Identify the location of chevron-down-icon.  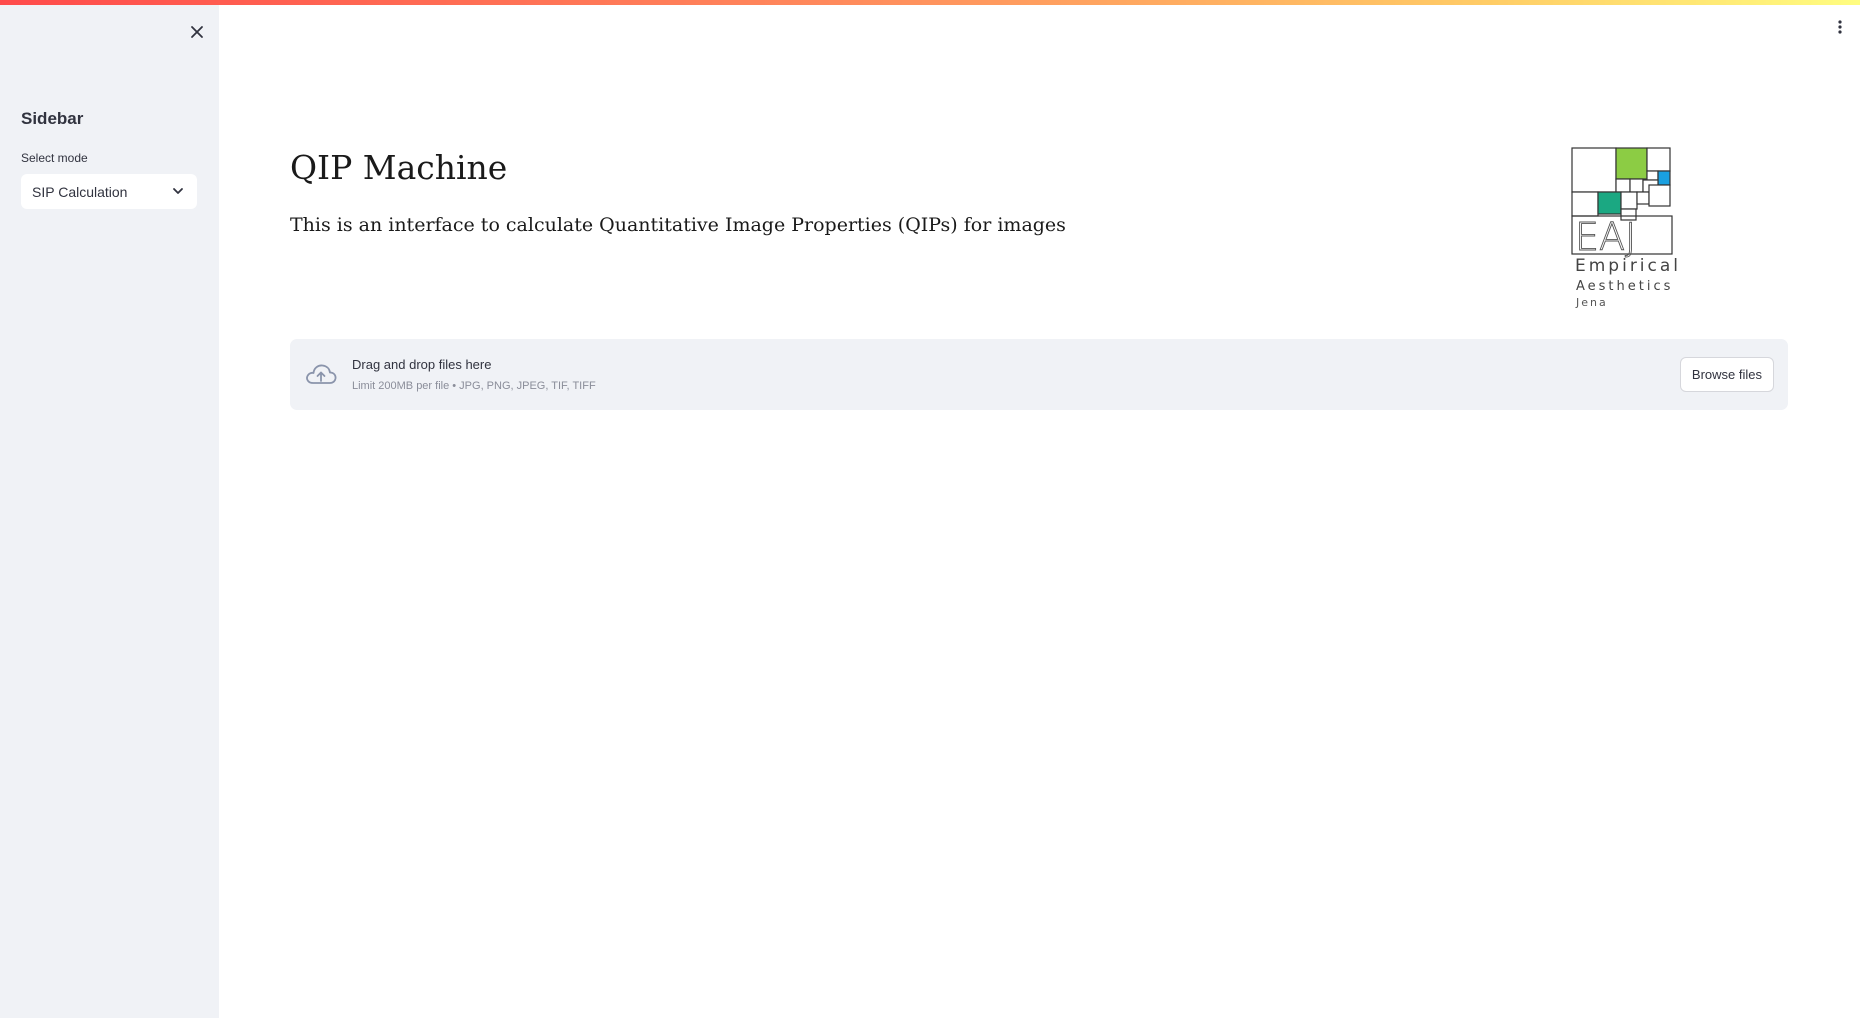
(178, 191).